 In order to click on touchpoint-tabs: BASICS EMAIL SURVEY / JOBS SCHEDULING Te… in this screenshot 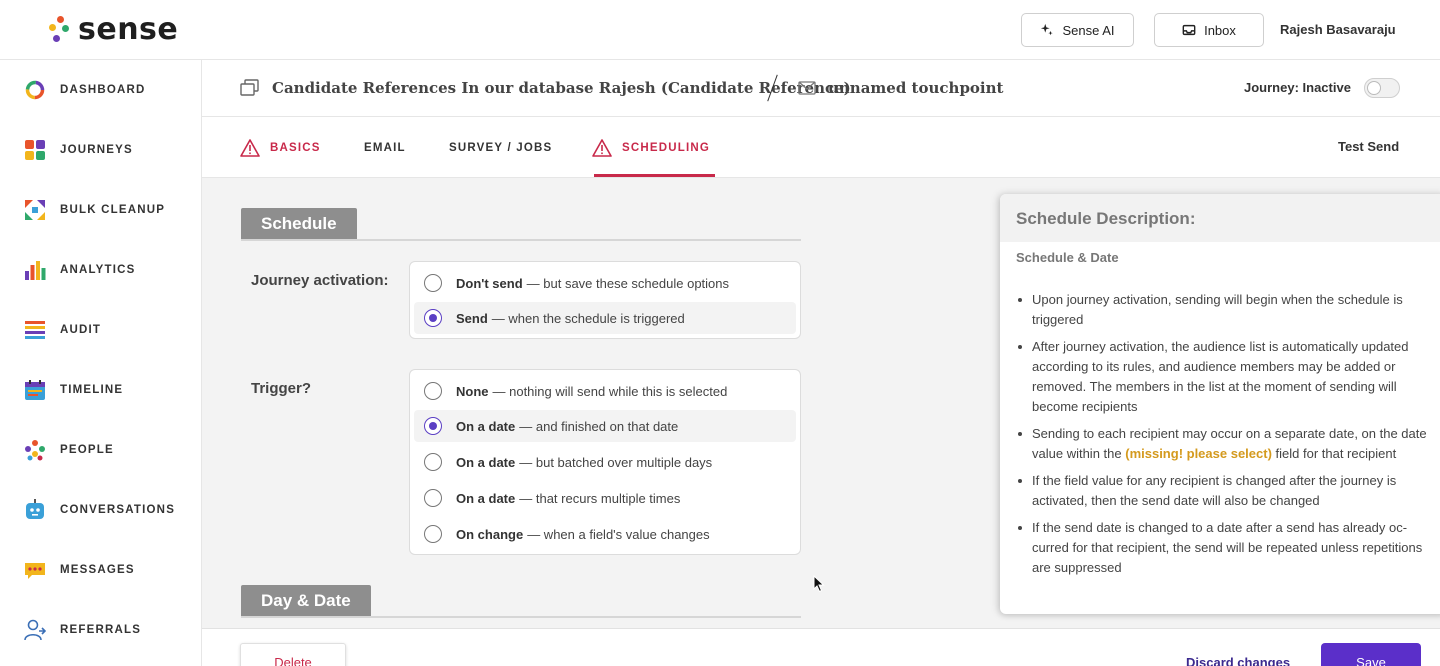, I will do `click(821, 147)`.